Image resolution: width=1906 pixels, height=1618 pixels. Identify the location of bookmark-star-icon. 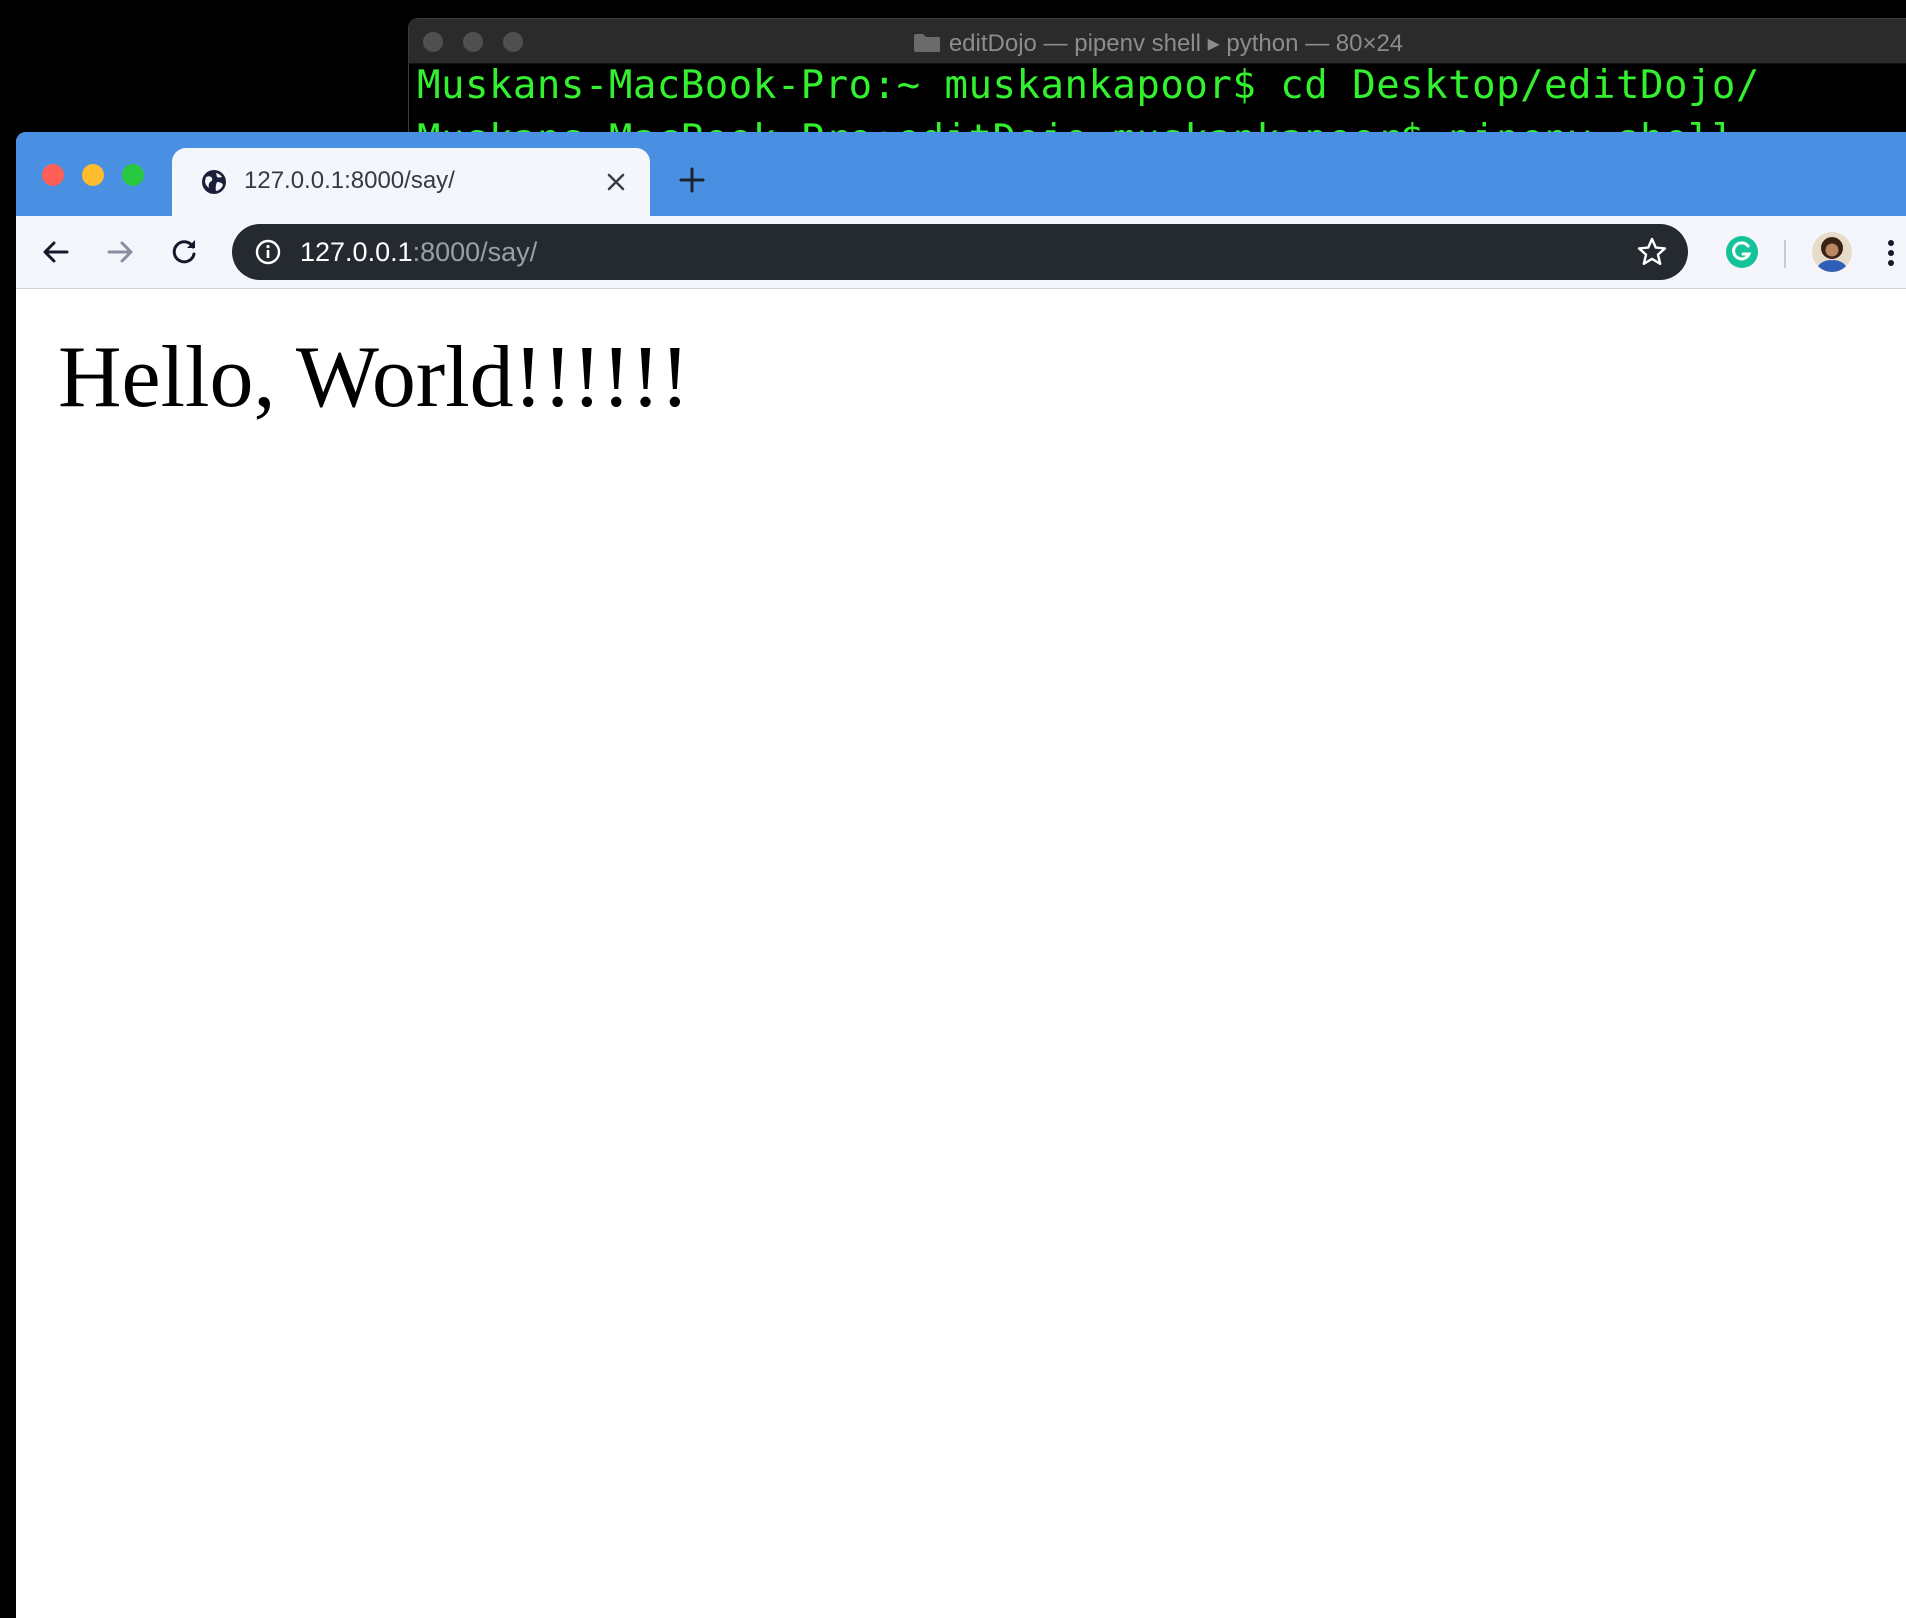
(1652, 252).